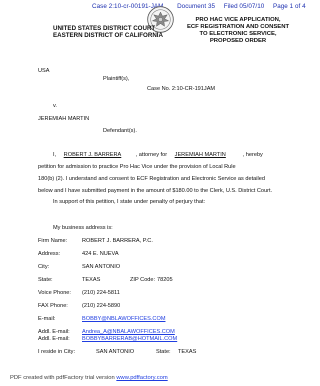 This screenshot has height=386, width=320. Describe the element at coordinates (53, 241) in the screenshot. I see `firm-name-label: Firm Name:` at that location.